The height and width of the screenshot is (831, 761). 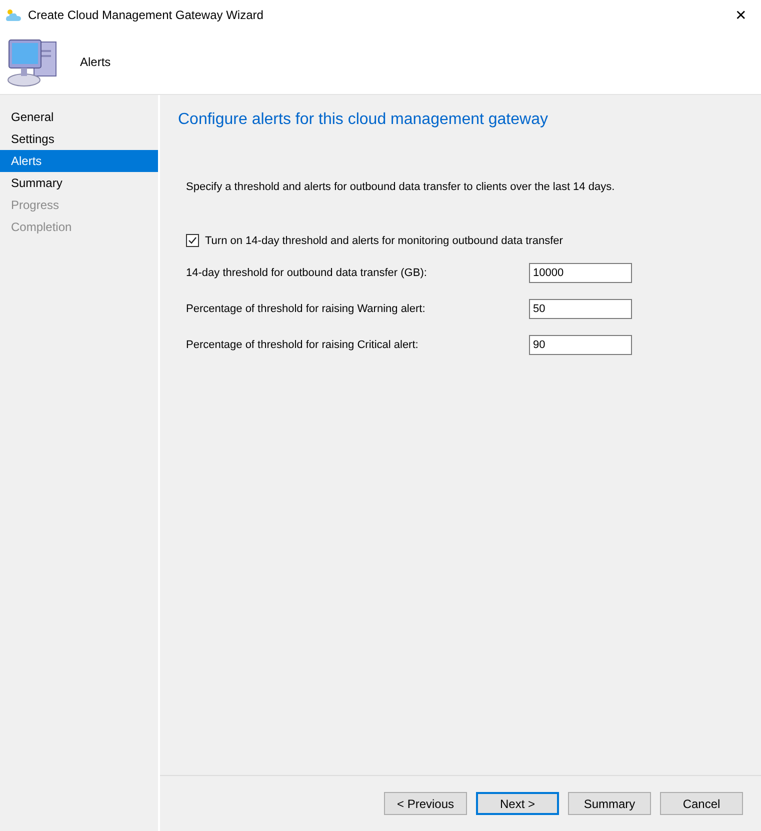 What do you see at coordinates (79, 161) in the screenshot?
I see `sidebar-item: Alerts` at bounding box center [79, 161].